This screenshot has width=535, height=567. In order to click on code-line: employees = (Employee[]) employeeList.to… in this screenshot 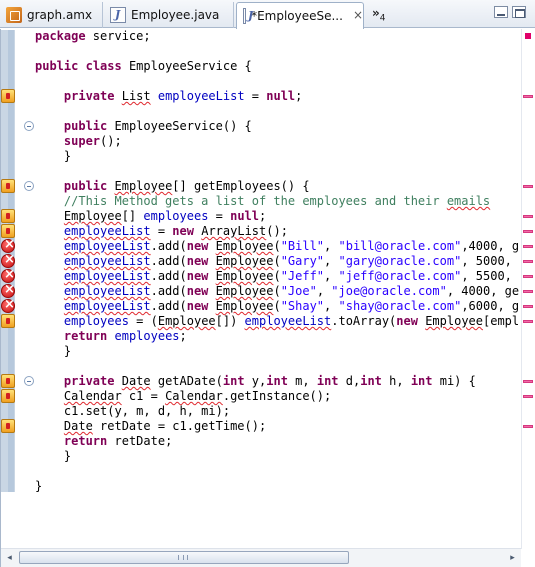, I will do `click(260, 321)`.